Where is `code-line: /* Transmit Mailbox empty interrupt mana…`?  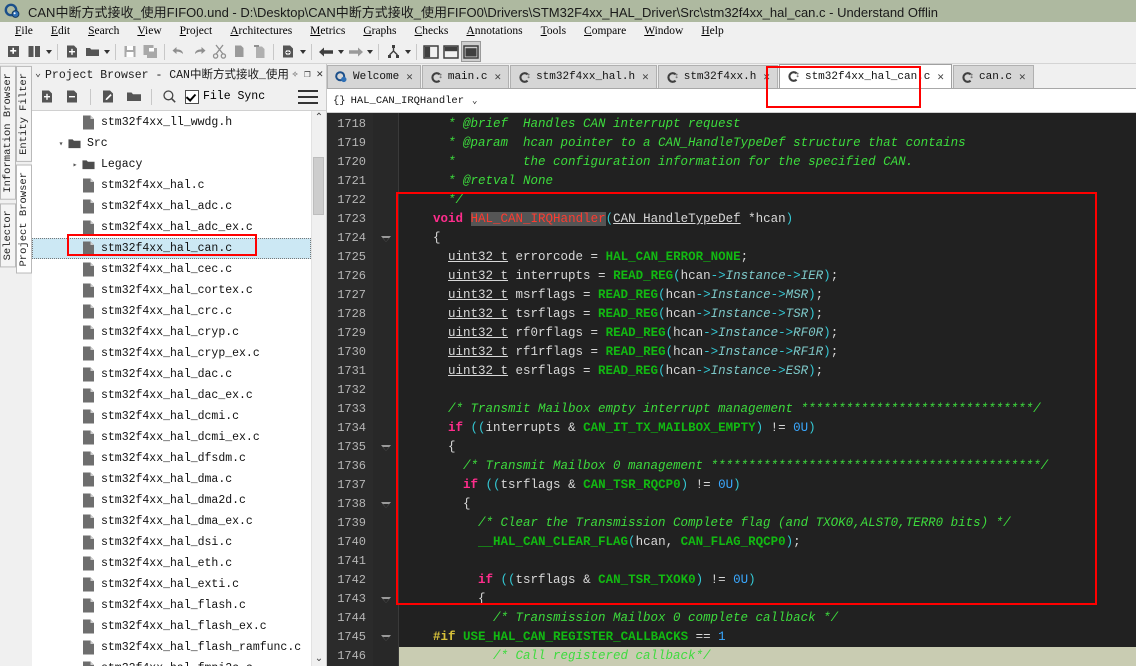
code-line: /* Transmit Mailbox empty interrupt mana… is located at coordinates (767, 409).